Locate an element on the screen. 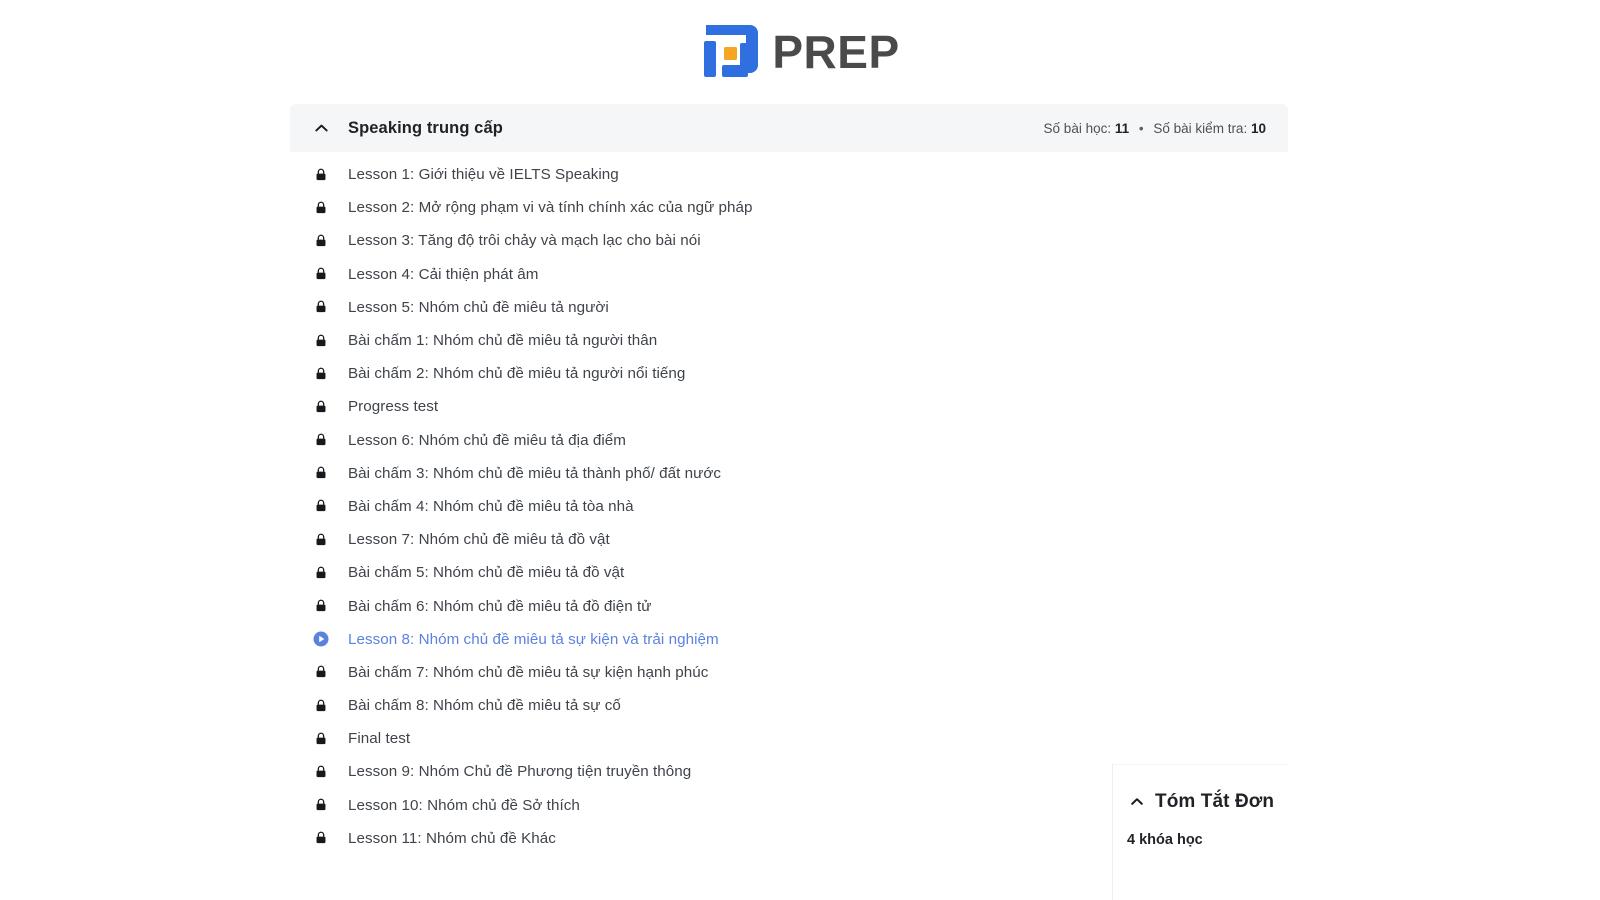 The width and height of the screenshot is (1600, 900). lesson-label: Lesson 6: Nhóm chủ đề miêu tả địa điểm is located at coordinates (487, 440).